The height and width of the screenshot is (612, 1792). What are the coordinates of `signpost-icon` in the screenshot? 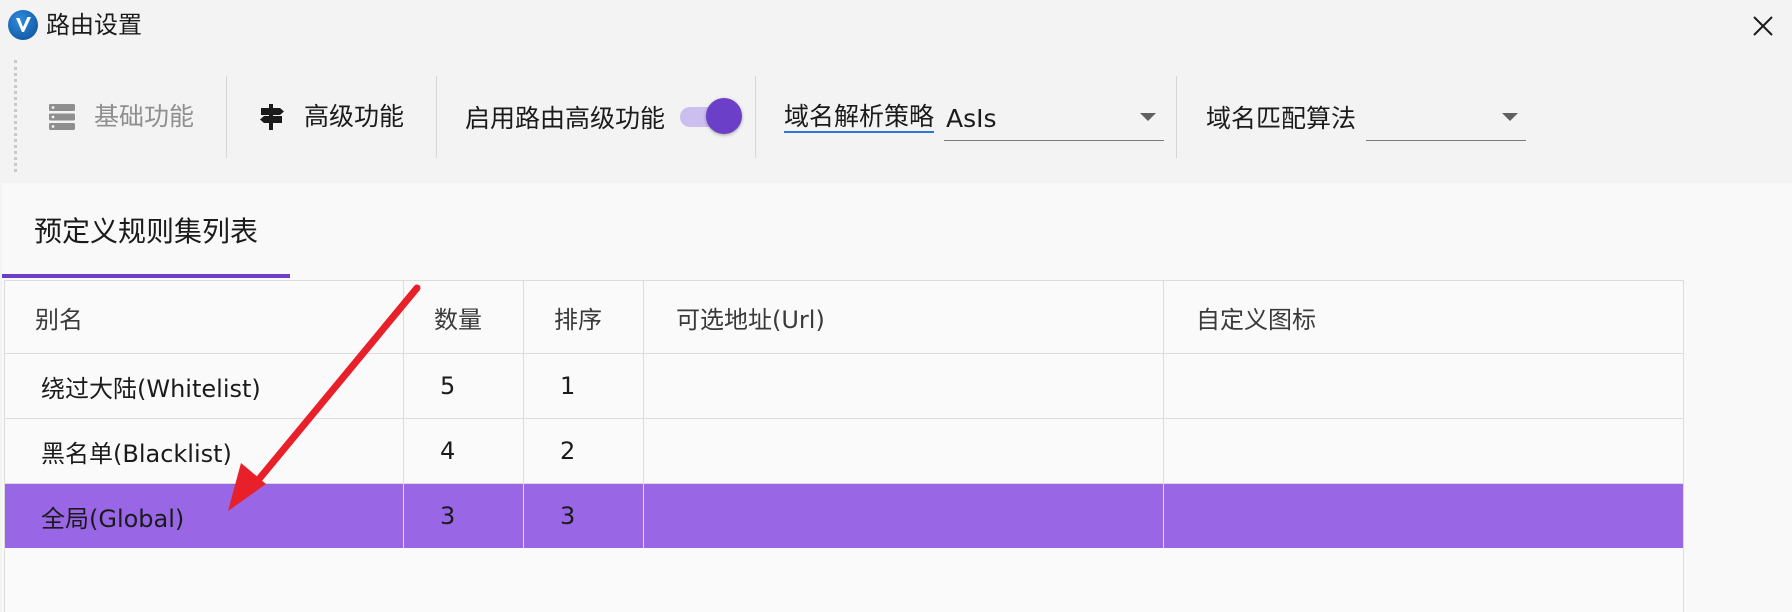 It's located at (272, 117).